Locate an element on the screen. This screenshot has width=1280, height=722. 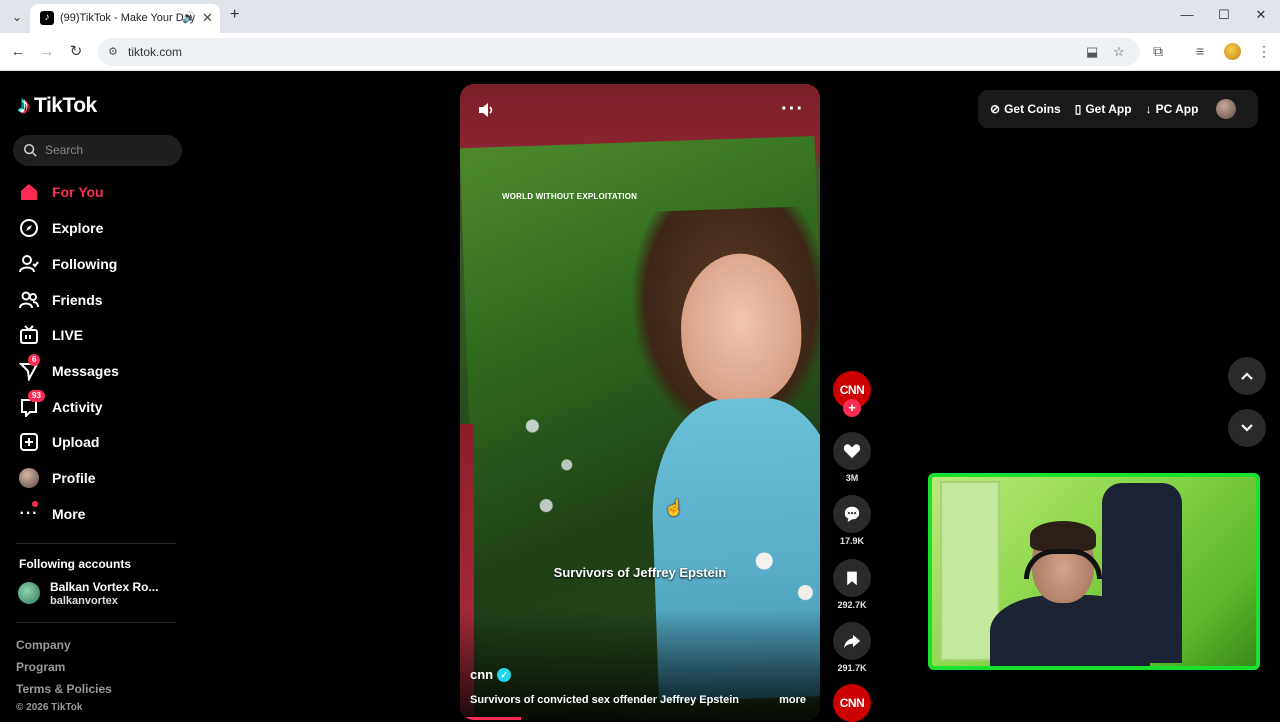
back-icon: ← is located at coordinates (18, 52).